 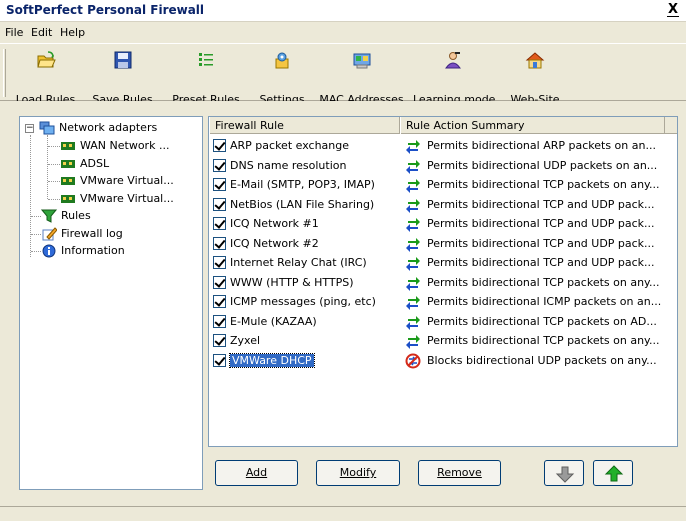 I want to click on menu-file: File, so click(x=14, y=32).